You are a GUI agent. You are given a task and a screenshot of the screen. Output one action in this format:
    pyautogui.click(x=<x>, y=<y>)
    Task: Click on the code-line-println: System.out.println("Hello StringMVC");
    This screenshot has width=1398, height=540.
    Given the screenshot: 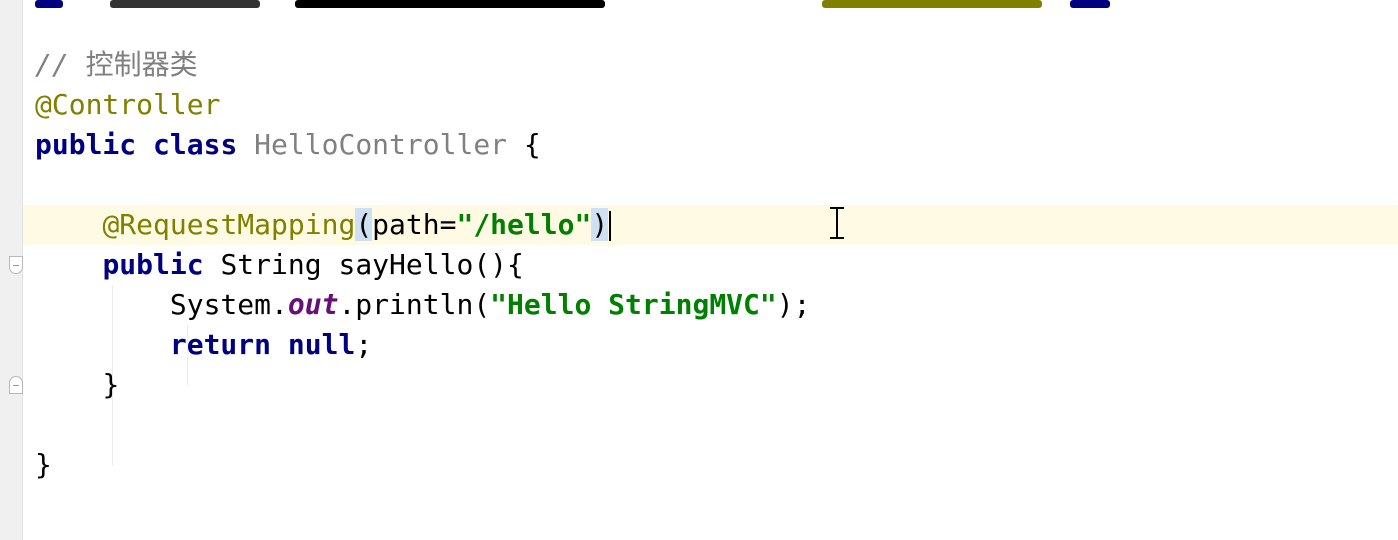 What is the action you would take?
    pyautogui.click(x=423, y=305)
    